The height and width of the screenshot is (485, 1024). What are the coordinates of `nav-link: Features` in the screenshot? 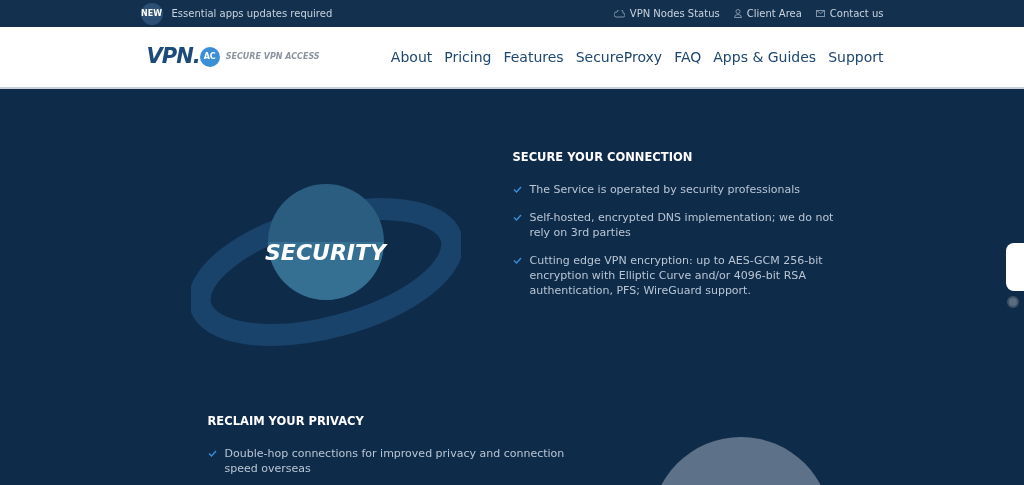 It's located at (533, 57).